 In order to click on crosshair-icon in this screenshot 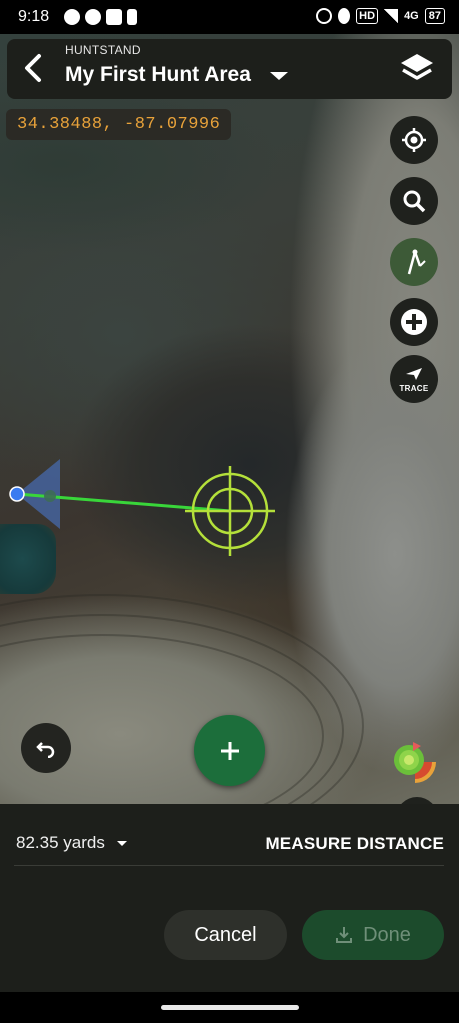, I will do `click(230, 511)`.